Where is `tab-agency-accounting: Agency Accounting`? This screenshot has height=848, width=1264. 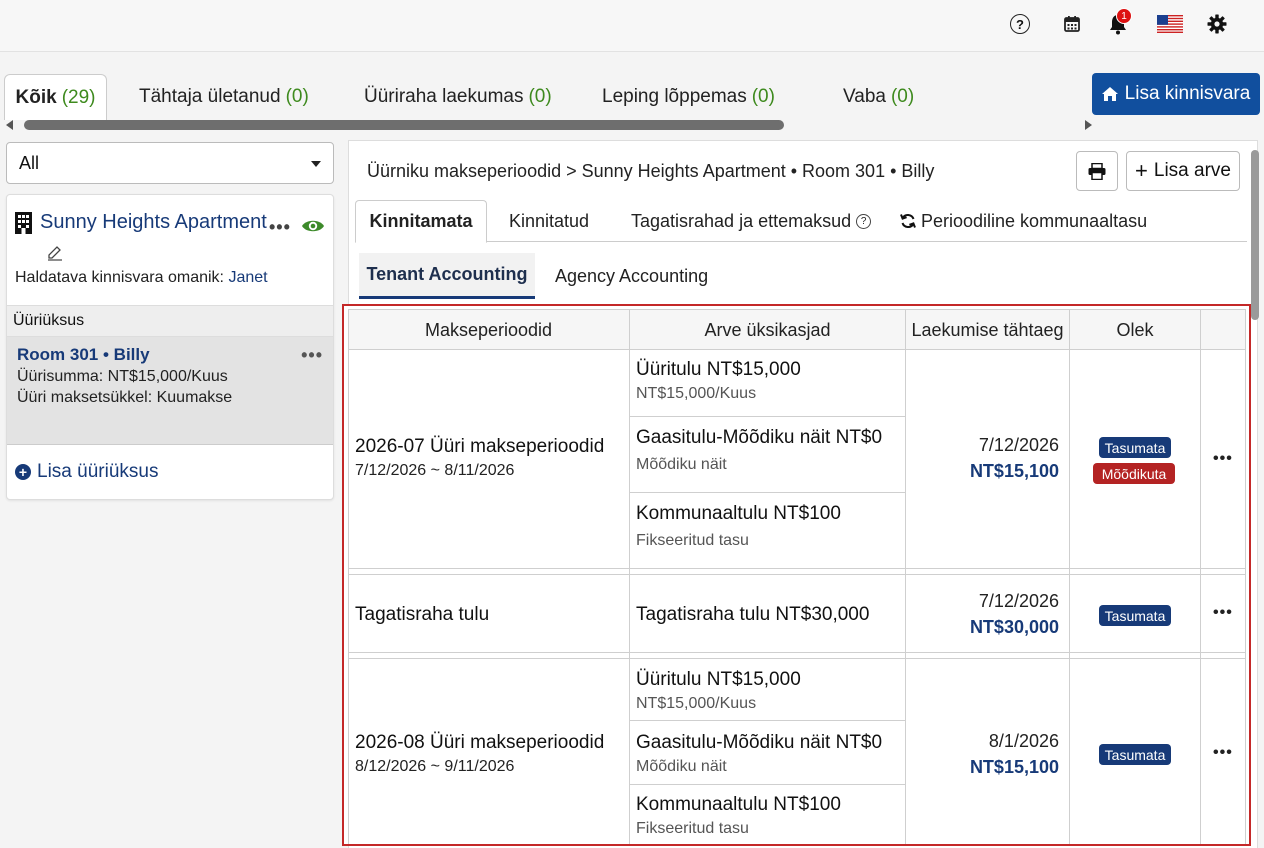 tab-agency-accounting: Agency Accounting is located at coordinates (631, 276).